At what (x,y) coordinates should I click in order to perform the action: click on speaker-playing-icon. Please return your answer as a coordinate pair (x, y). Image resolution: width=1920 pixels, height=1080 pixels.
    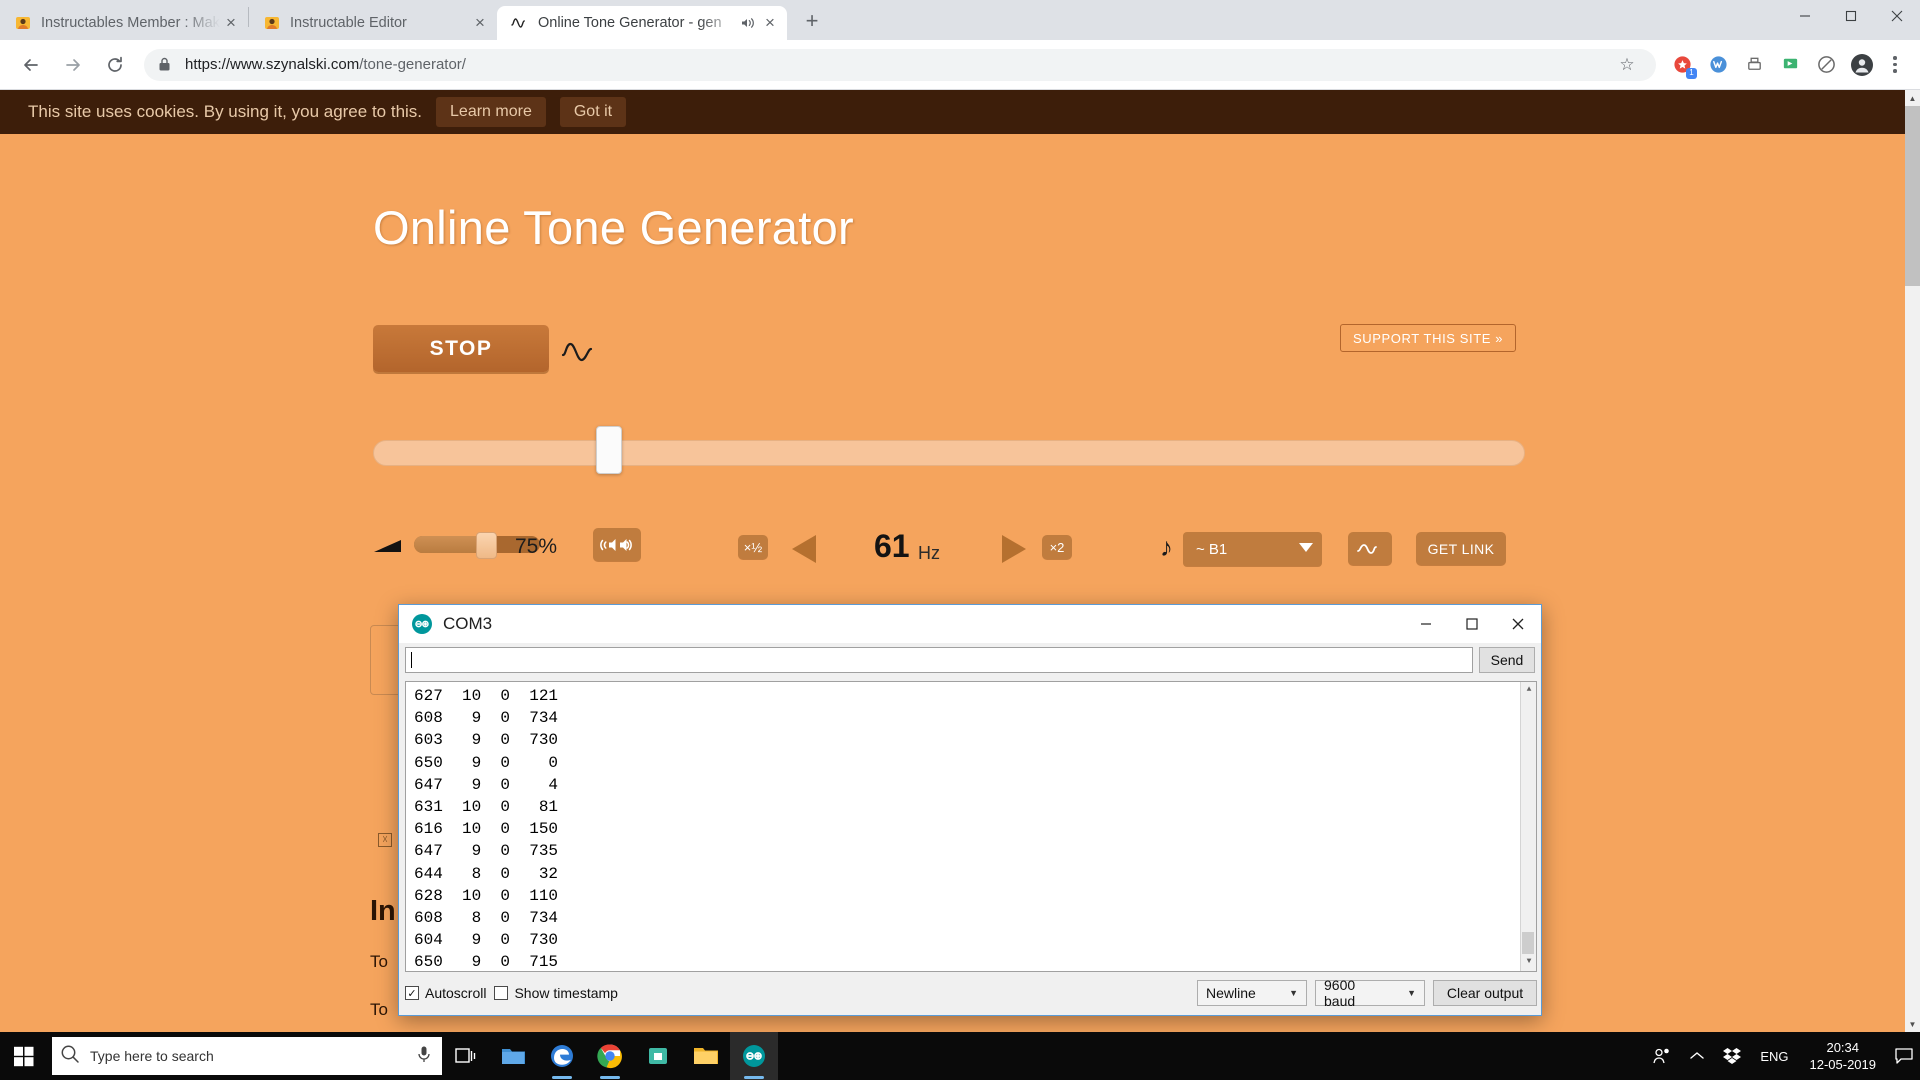
    Looking at the image, I should click on (748, 23).